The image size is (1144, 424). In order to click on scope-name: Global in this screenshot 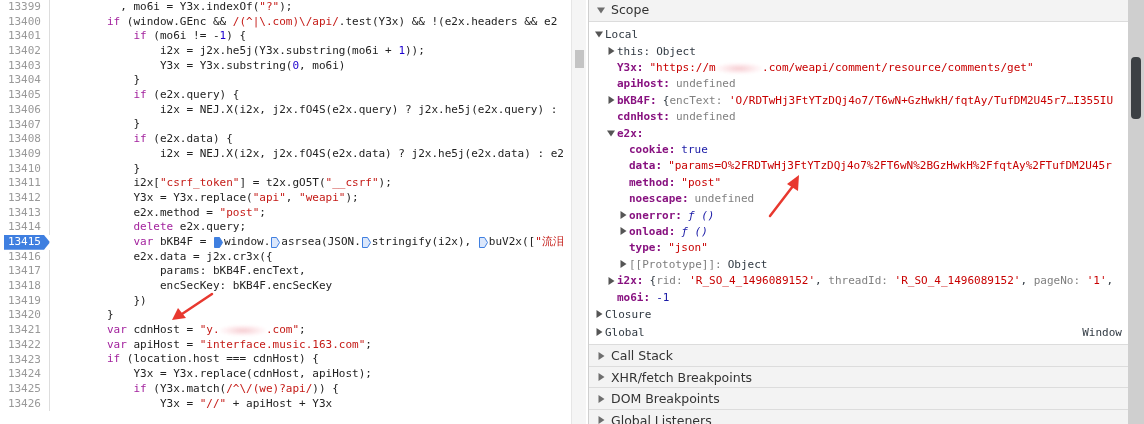, I will do `click(625, 332)`.